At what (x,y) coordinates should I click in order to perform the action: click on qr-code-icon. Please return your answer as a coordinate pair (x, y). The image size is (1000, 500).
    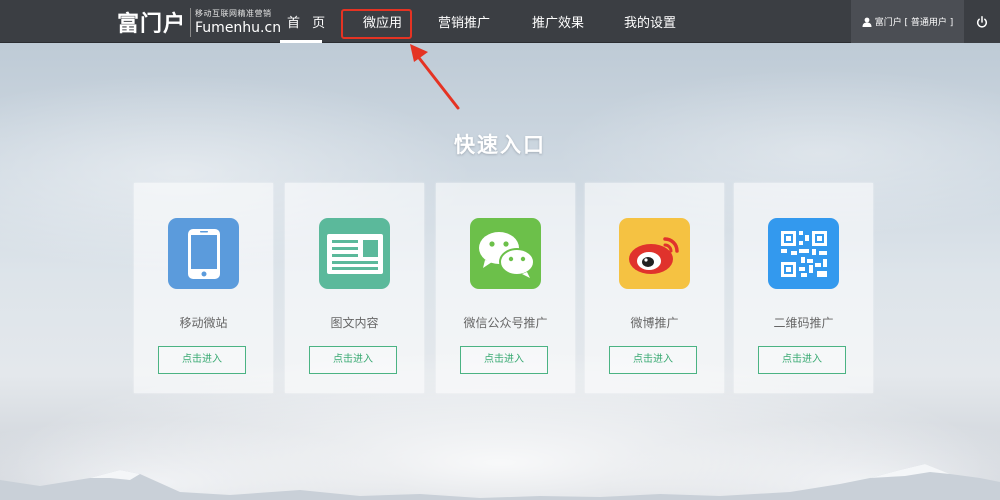
    Looking at the image, I should click on (803, 253).